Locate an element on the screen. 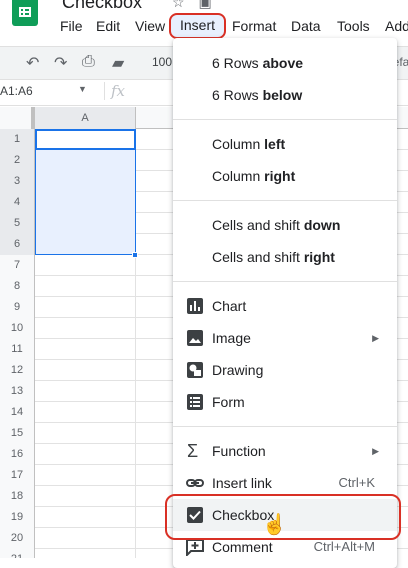 The width and height of the screenshot is (408, 568). menu-file: File is located at coordinates (71, 26).